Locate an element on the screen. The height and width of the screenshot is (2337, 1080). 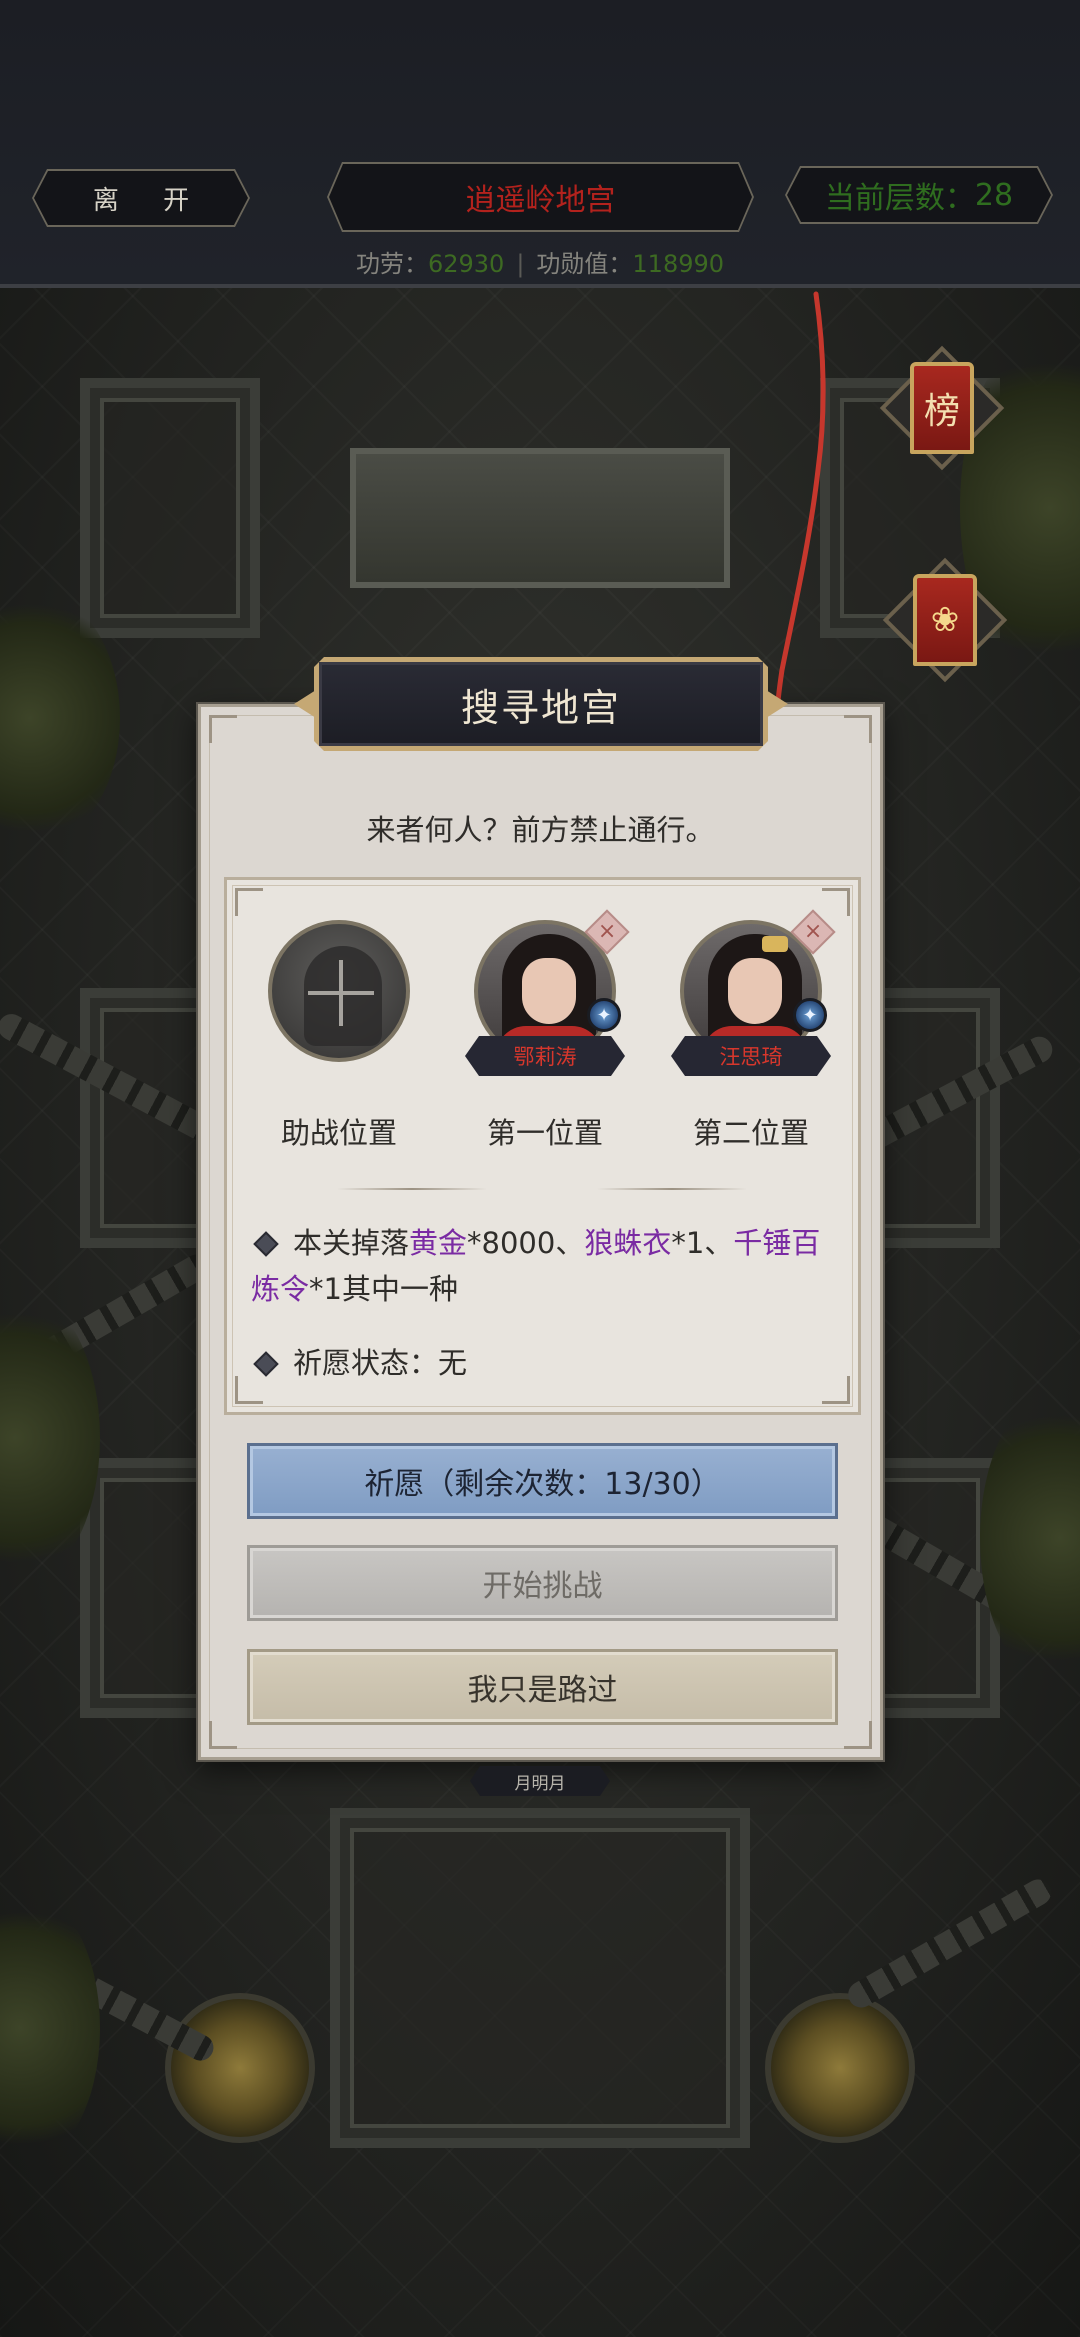
dungeon-title-plate: 逍遥岭地宫 is located at coordinates (540, 197).